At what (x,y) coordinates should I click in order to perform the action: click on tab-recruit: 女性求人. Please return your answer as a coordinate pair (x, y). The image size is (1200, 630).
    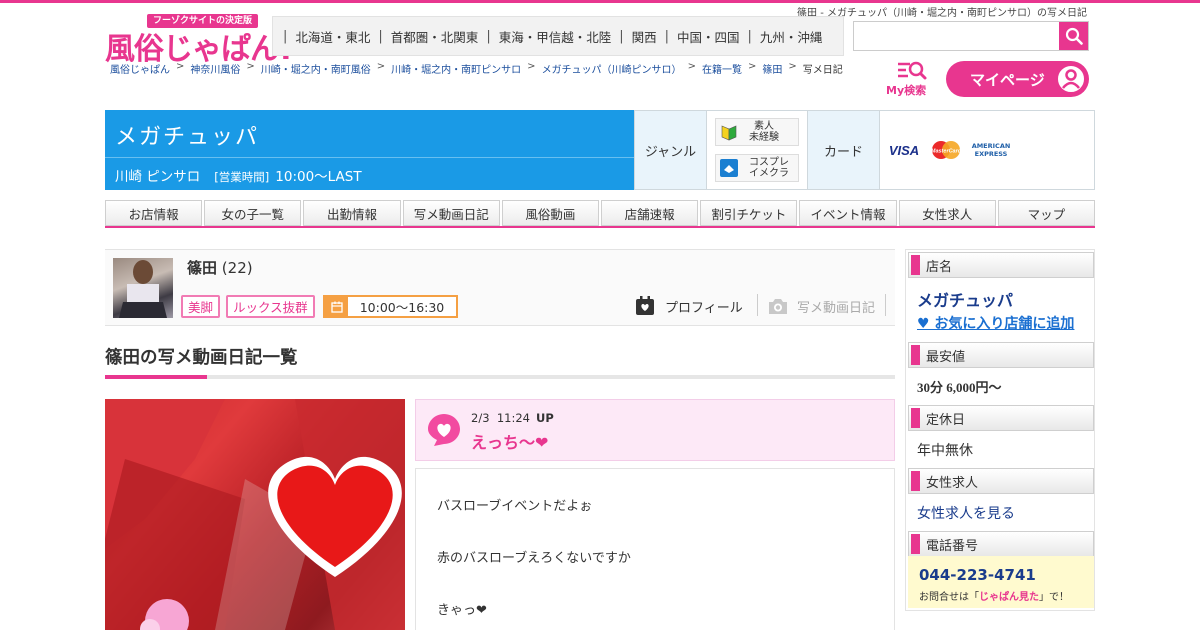
    Looking at the image, I should click on (947, 213).